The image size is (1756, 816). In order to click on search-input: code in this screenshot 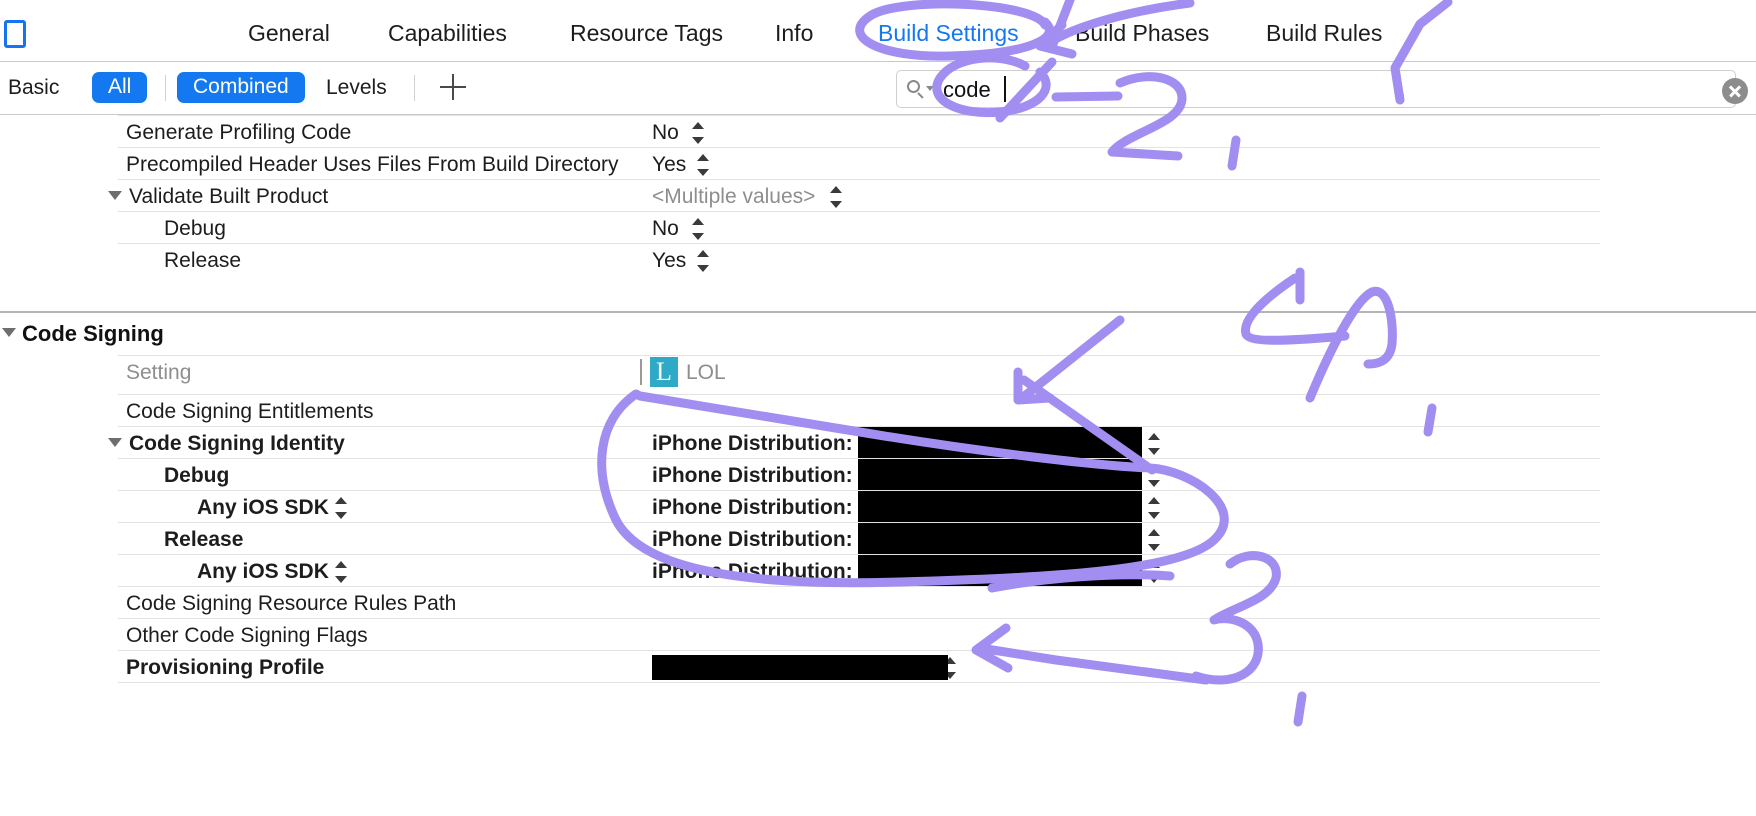, I will do `click(967, 90)`.